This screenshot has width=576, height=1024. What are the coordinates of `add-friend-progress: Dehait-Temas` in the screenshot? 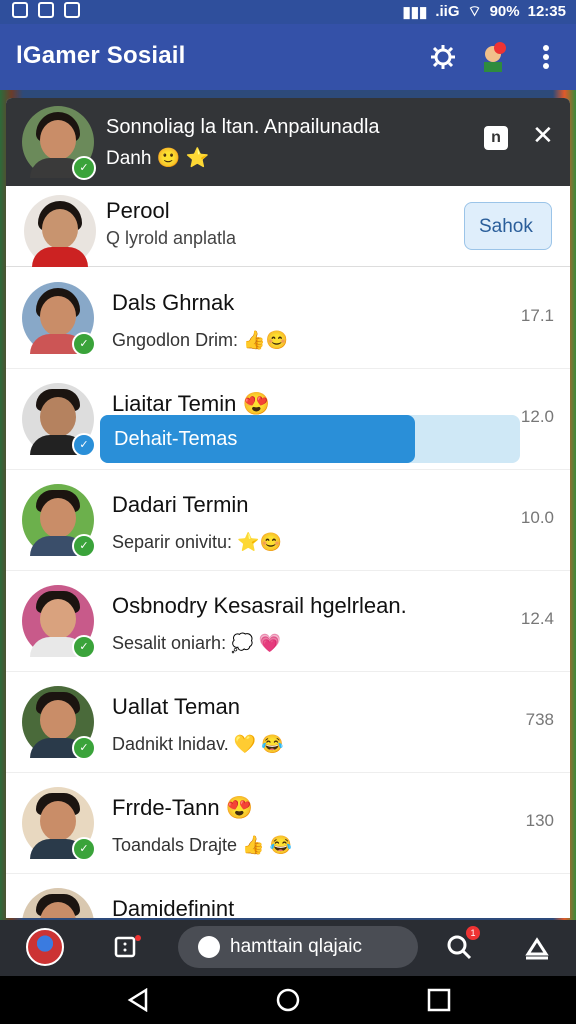 It's located at (310, 439).